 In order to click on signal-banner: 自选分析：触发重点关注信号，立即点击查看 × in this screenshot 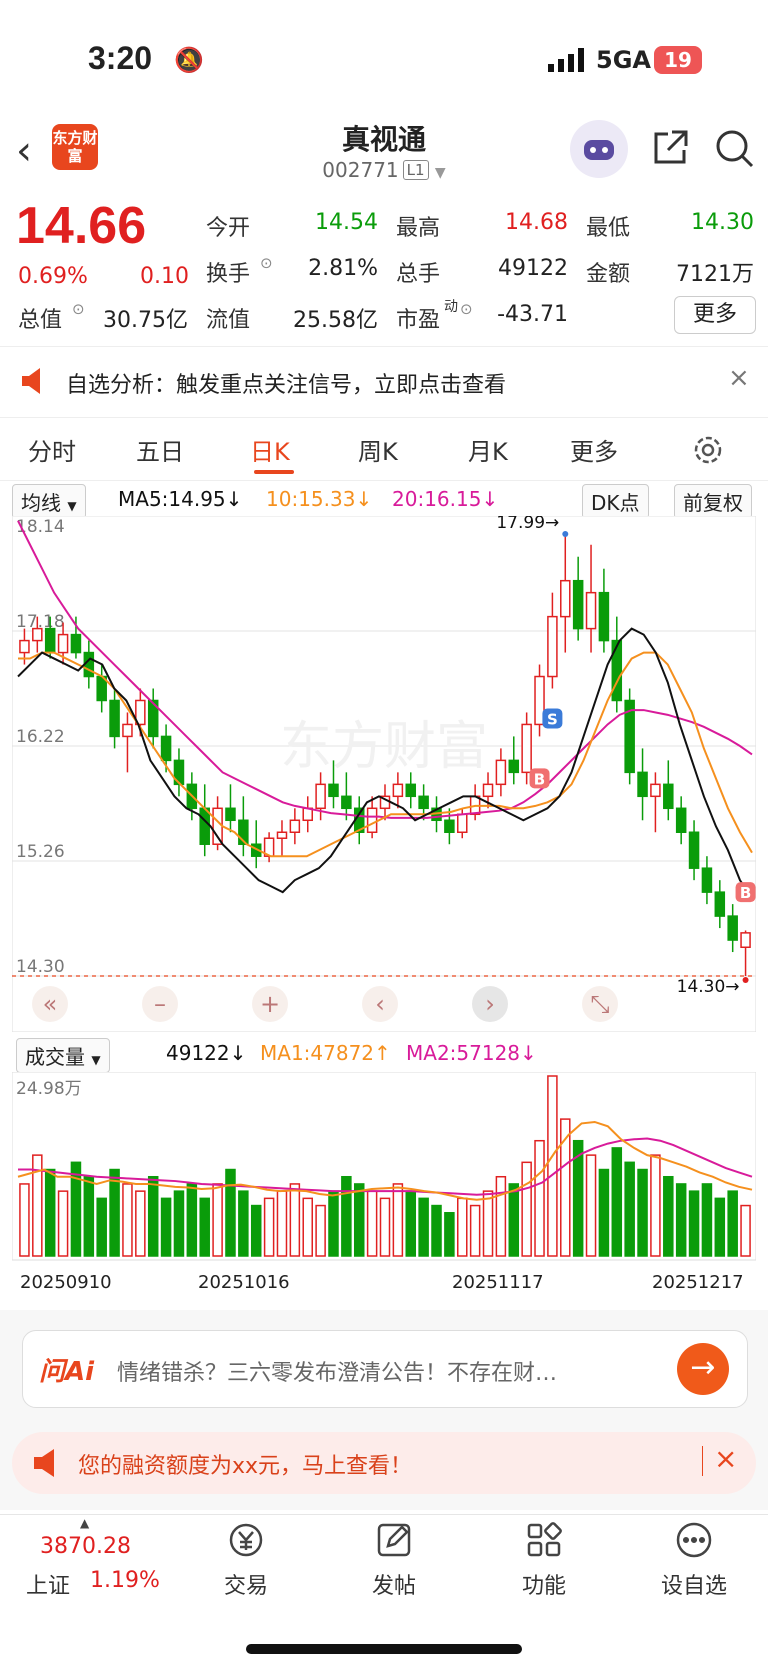, I will do `click(384, 382)`.